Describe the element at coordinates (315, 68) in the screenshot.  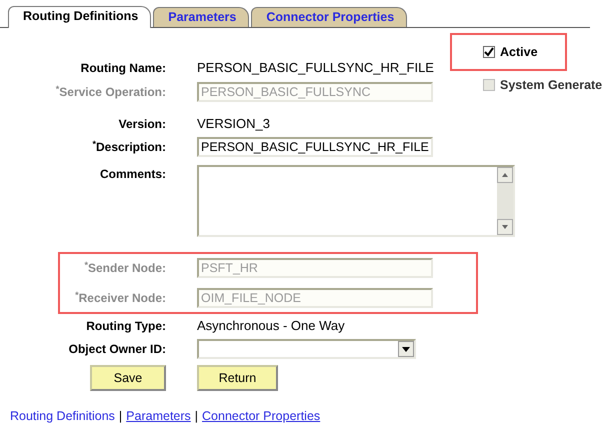
I see `field-value: PERSON_BASIC_FULLSYNC_HR_FILE` at that location.